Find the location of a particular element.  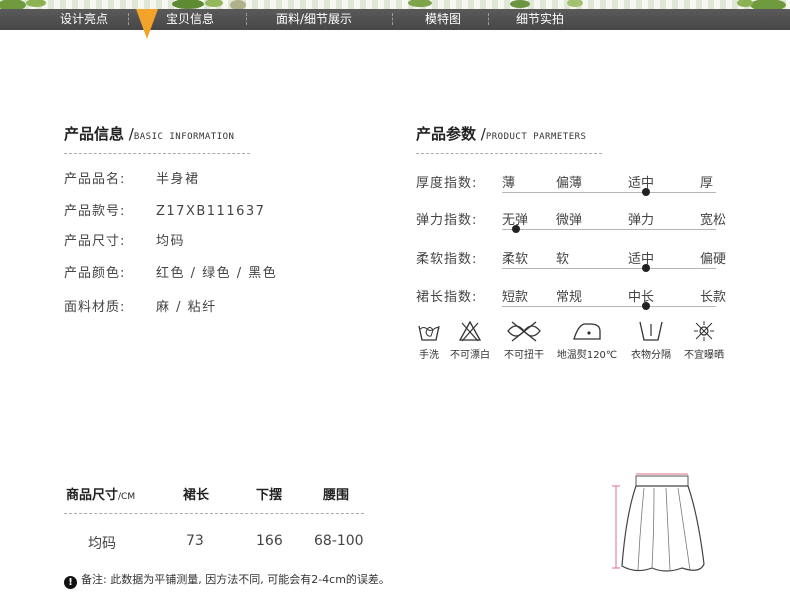

product-info-heading: 产品信息 /BASIC INFORMATION is located at coordinates (149, 134).